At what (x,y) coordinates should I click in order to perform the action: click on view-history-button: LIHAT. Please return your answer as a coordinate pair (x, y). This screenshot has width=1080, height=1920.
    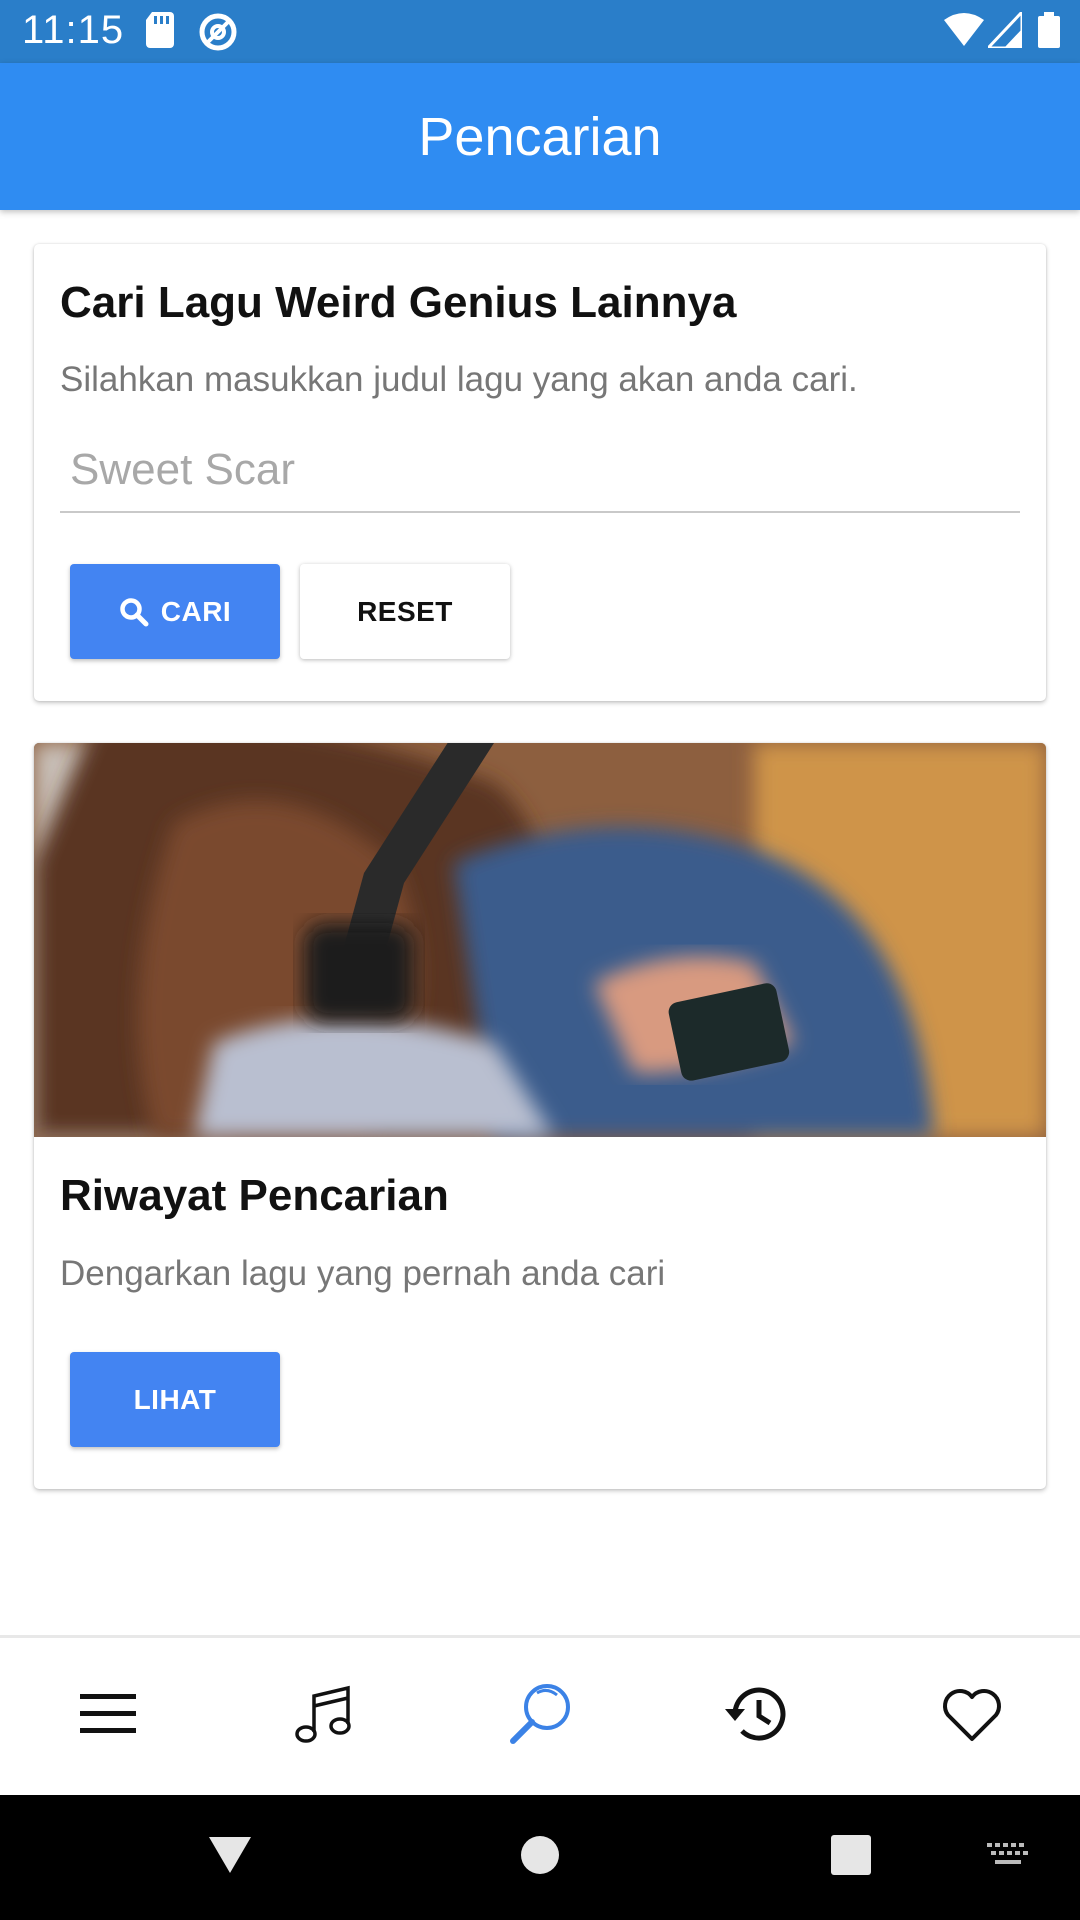
    Looking at the image, I should click on (175, 1399).